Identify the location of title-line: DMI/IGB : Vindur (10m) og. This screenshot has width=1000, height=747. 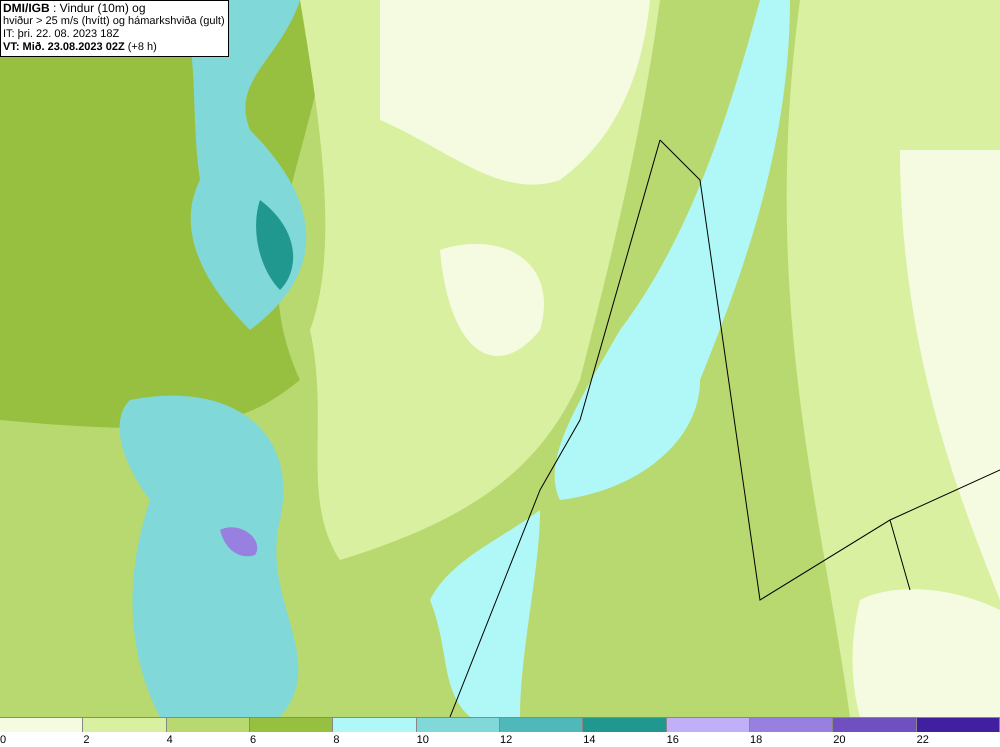
(74, 8).